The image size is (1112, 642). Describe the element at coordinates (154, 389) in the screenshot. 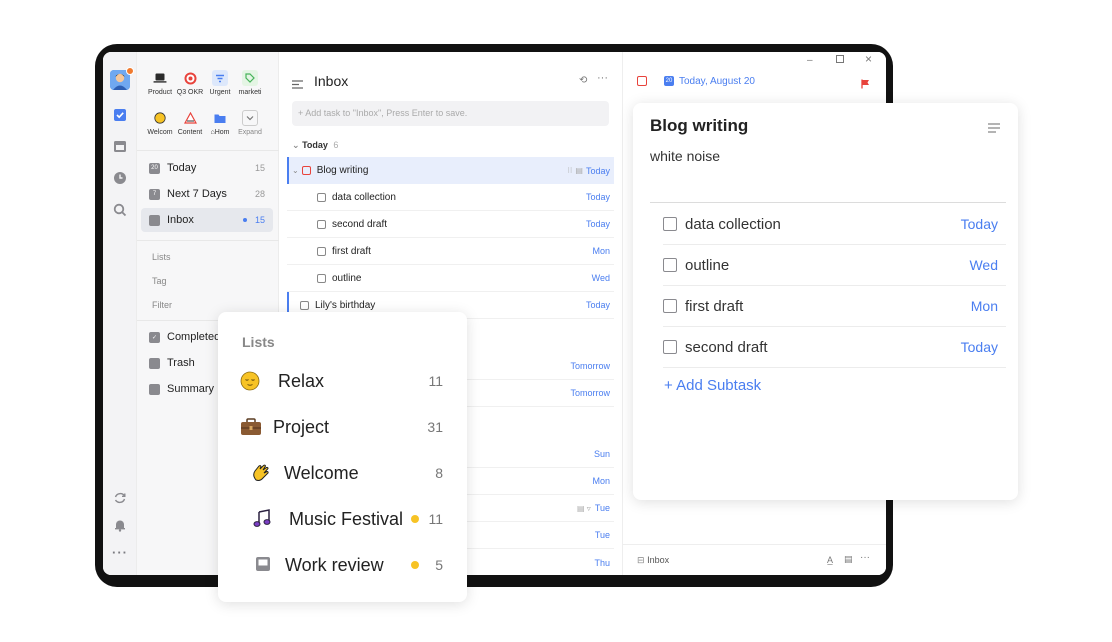

I see `summary-icon` at that location.